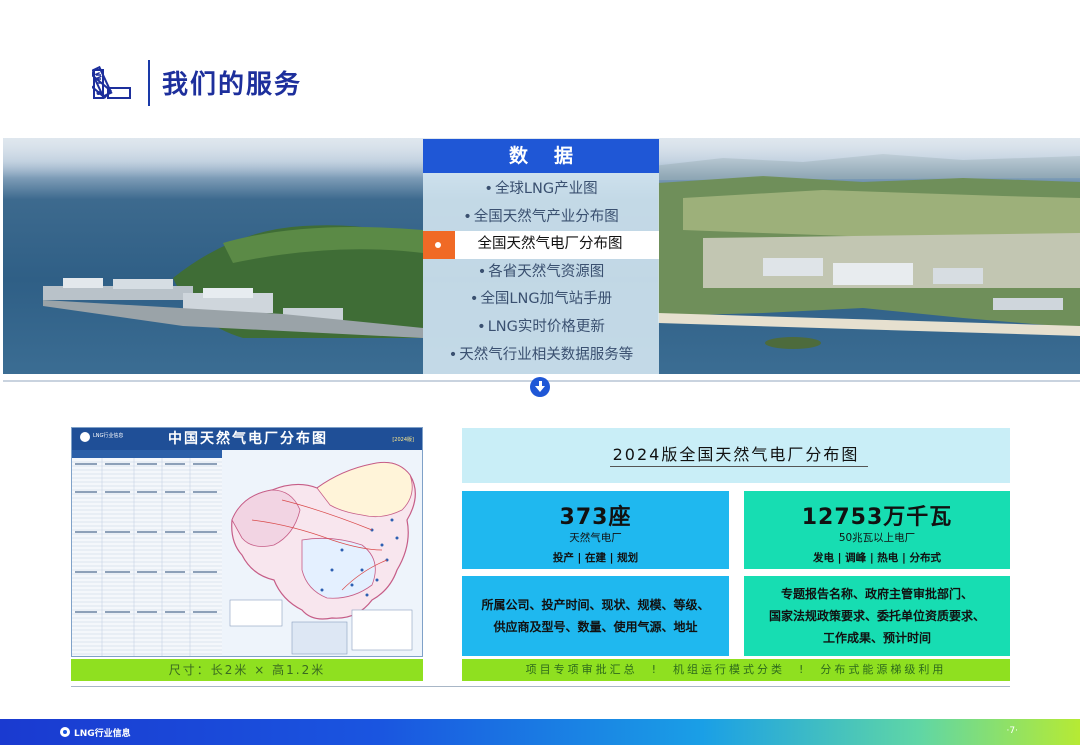 Image resolution: width=1080 pixels, height=745 pixels. What do you see at coordinates (546, 216) in the screenshot?
I see `data-item-label: 全国天然气产业分布图` at bounding box center [546, 216].